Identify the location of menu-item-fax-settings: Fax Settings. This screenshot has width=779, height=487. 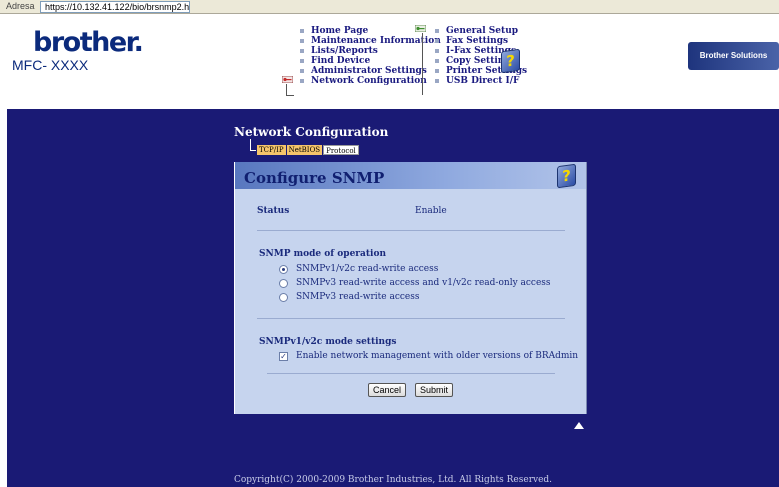
(481, 41).